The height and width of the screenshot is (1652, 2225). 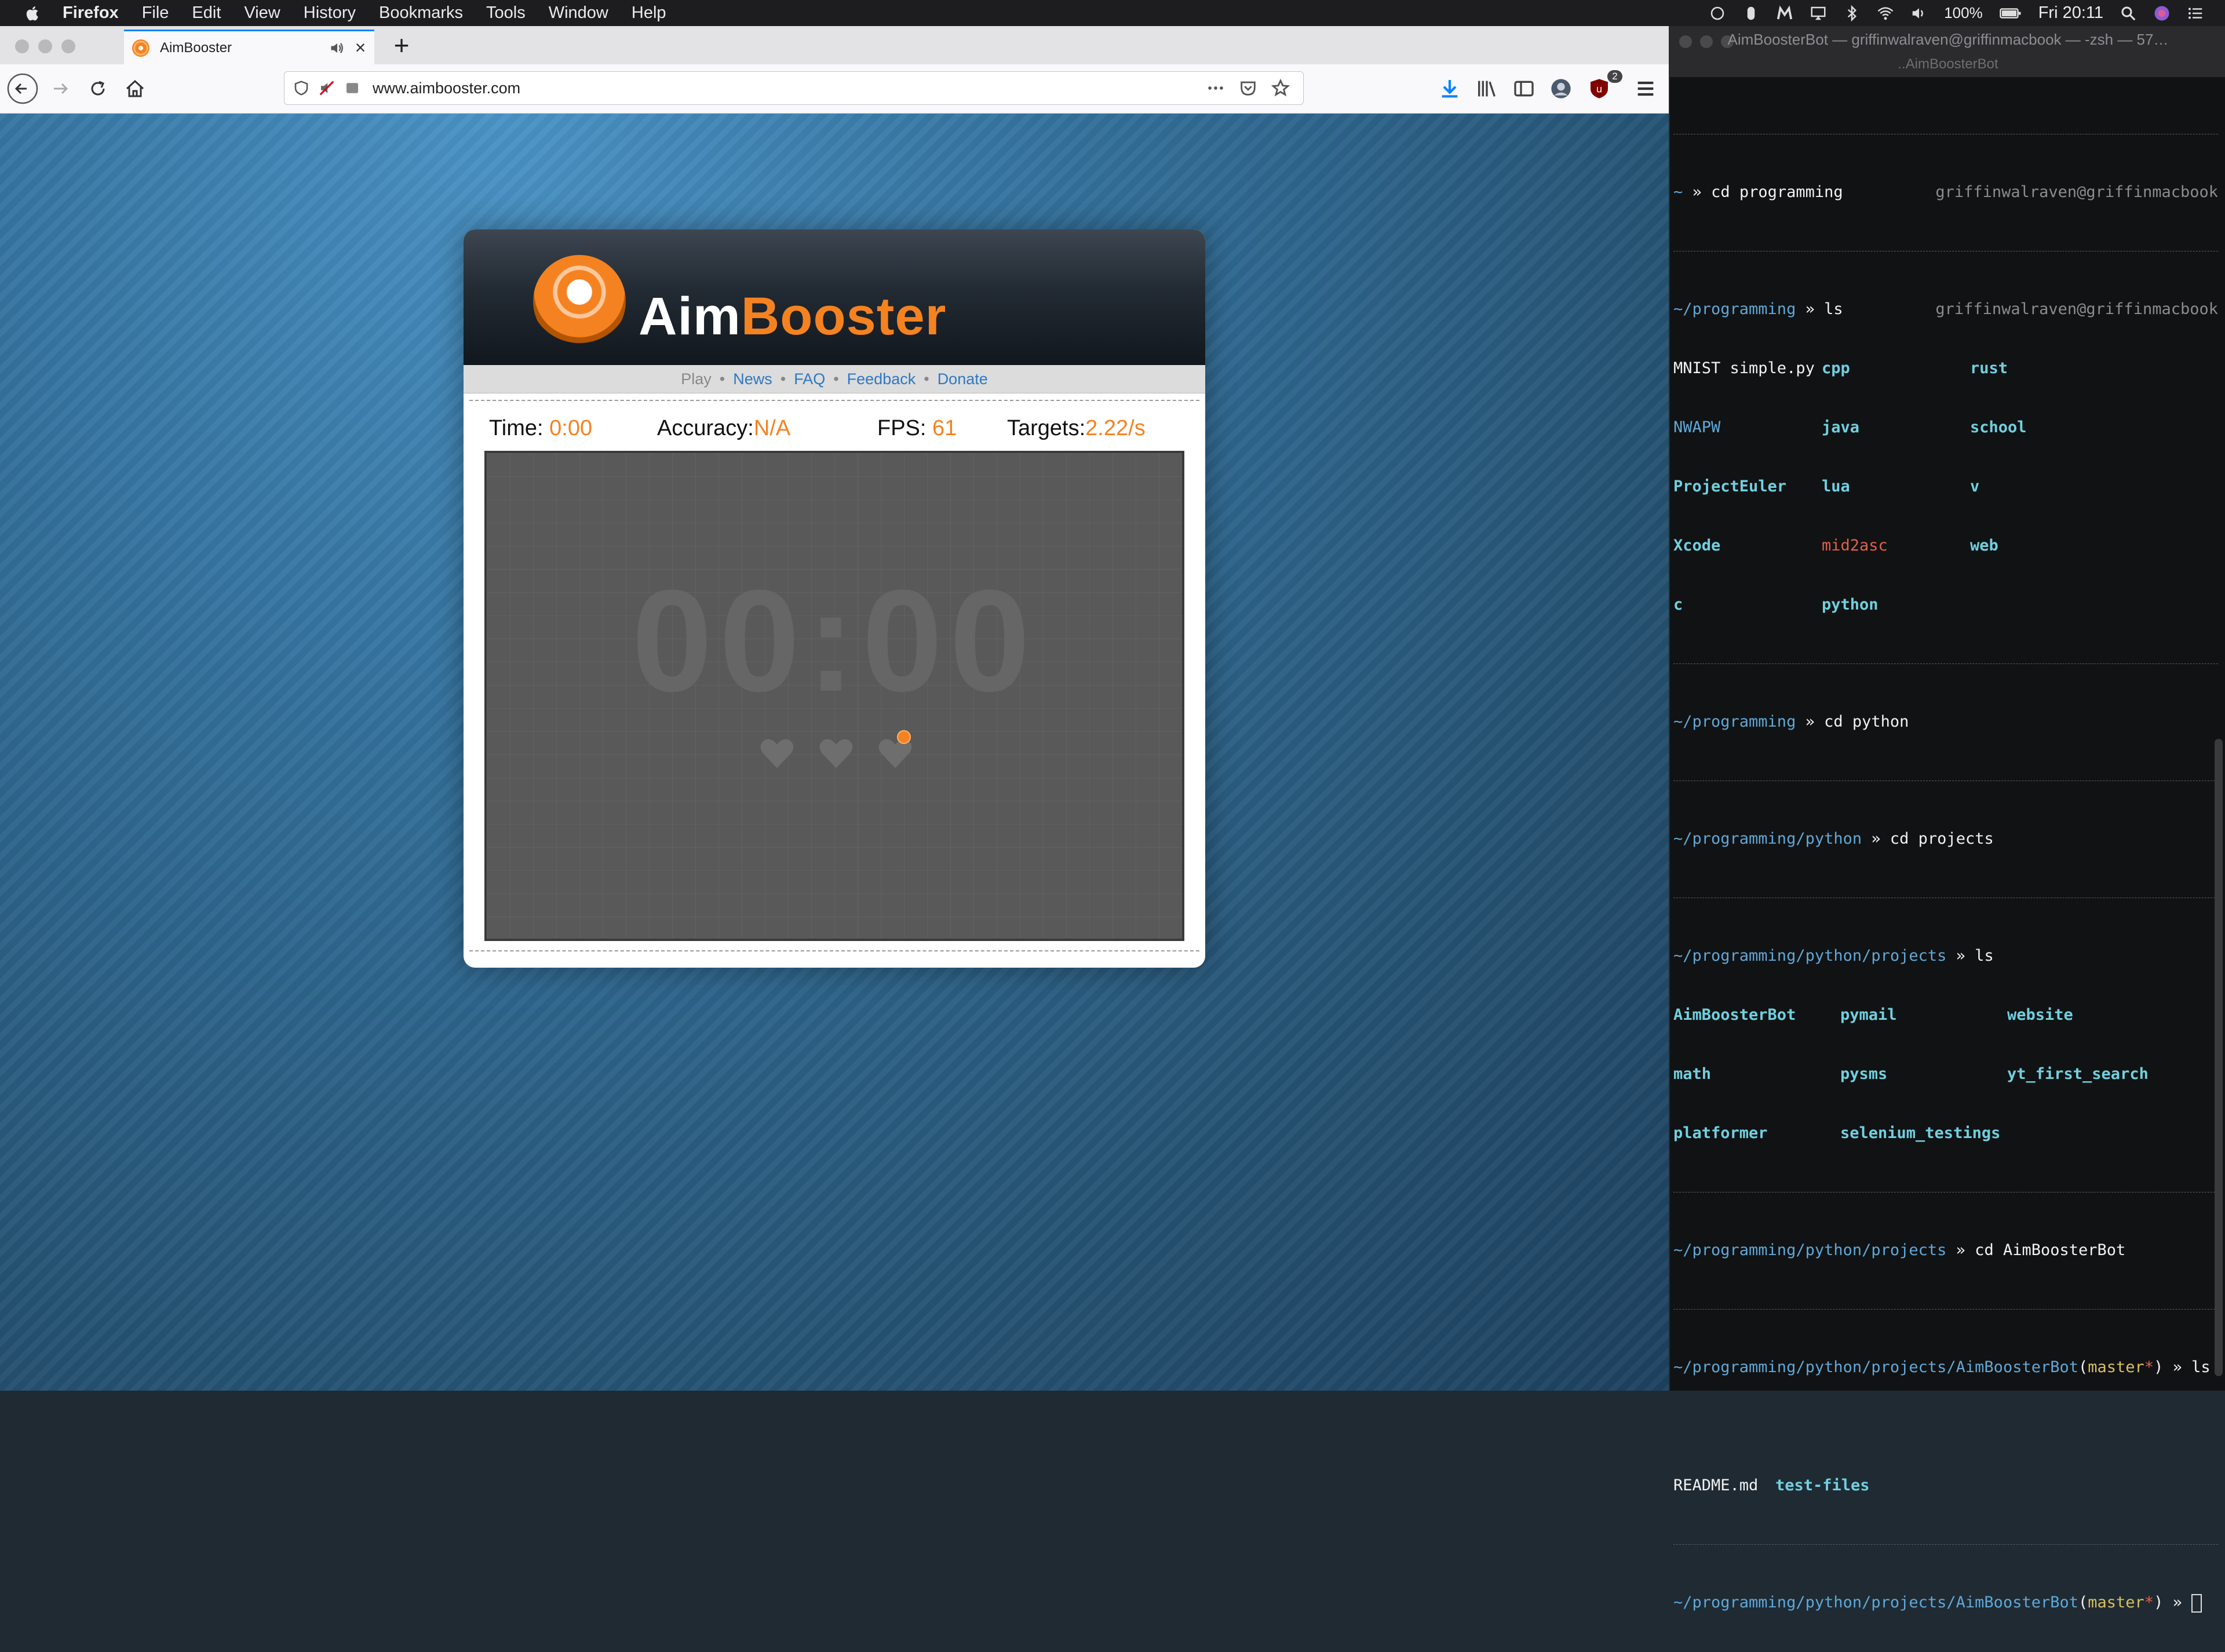 I want to click on home-icon, so click(x=135, y=88).